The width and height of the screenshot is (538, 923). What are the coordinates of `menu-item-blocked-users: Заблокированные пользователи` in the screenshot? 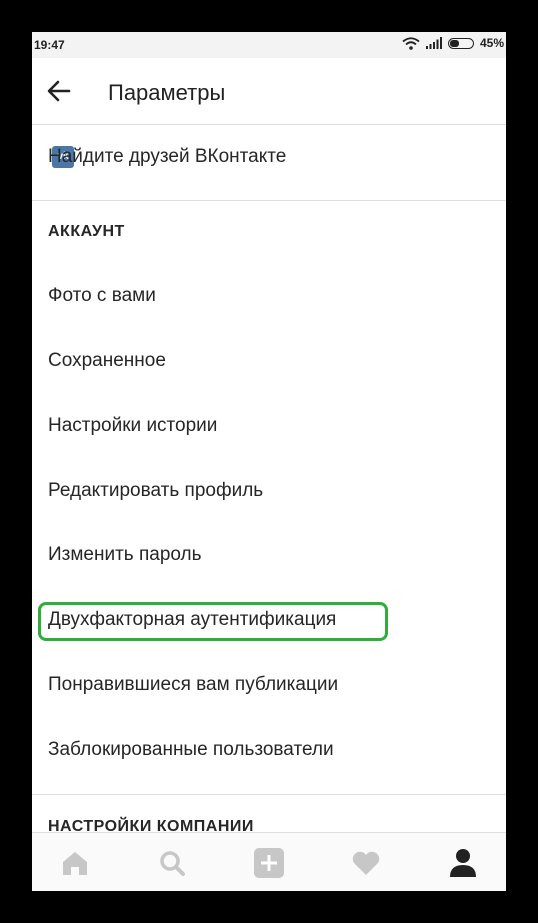 It's located at (269, 759).